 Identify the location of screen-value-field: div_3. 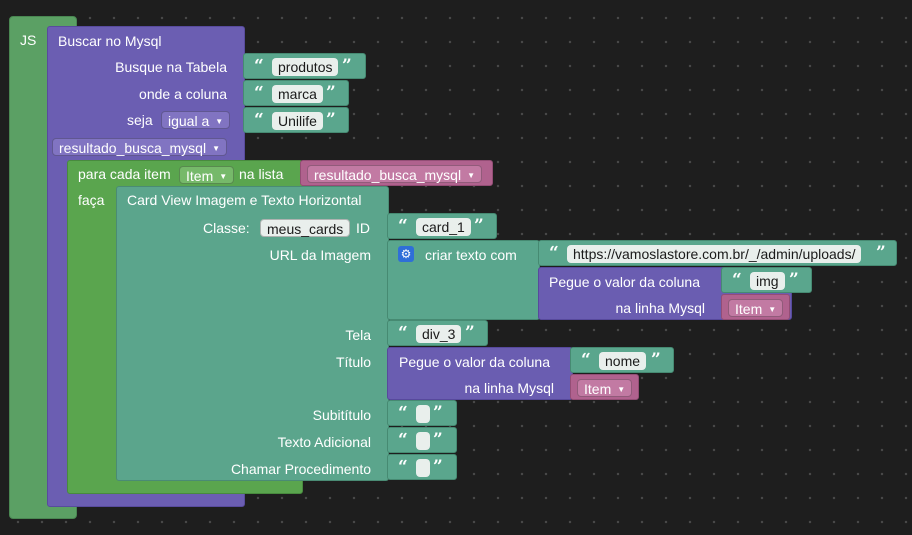
(439, 334).